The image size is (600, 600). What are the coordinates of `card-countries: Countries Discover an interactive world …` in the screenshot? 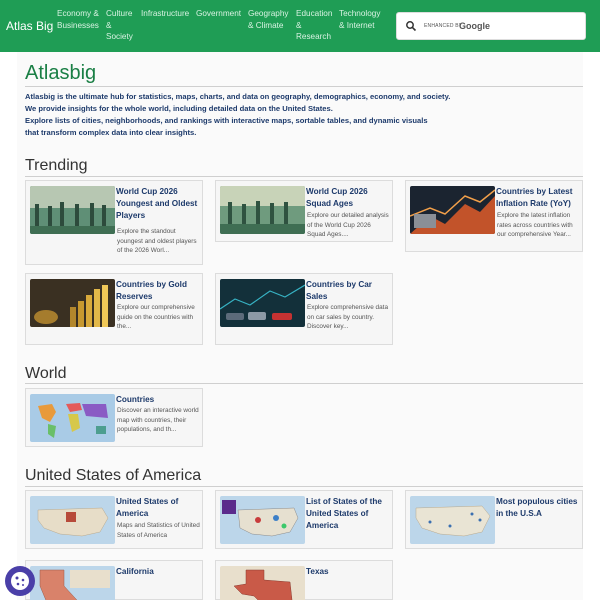 It's located at (114, 417).